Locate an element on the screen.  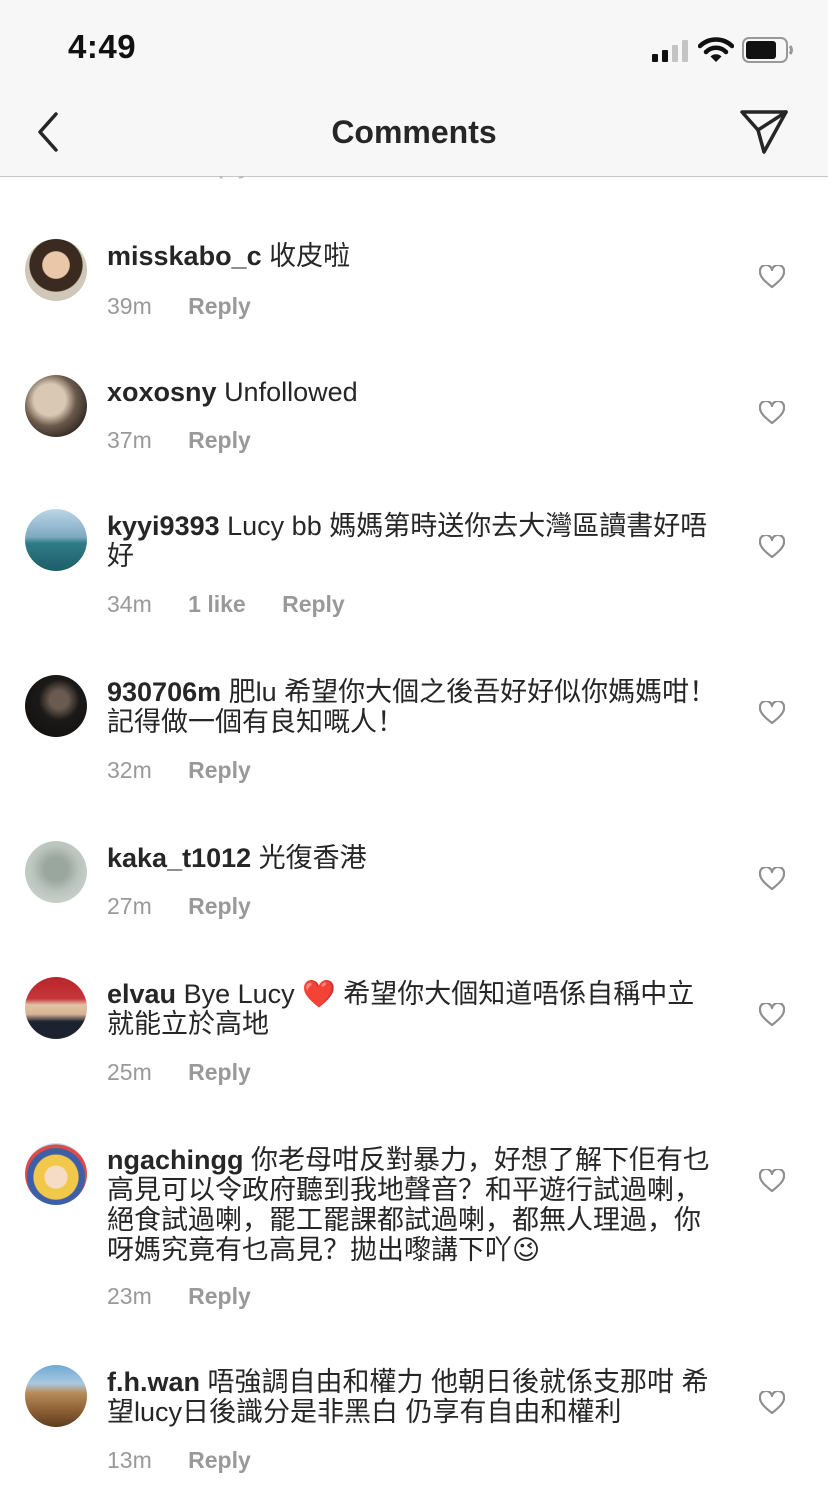
comment-username: elvau is located at coordinates (141, 994).